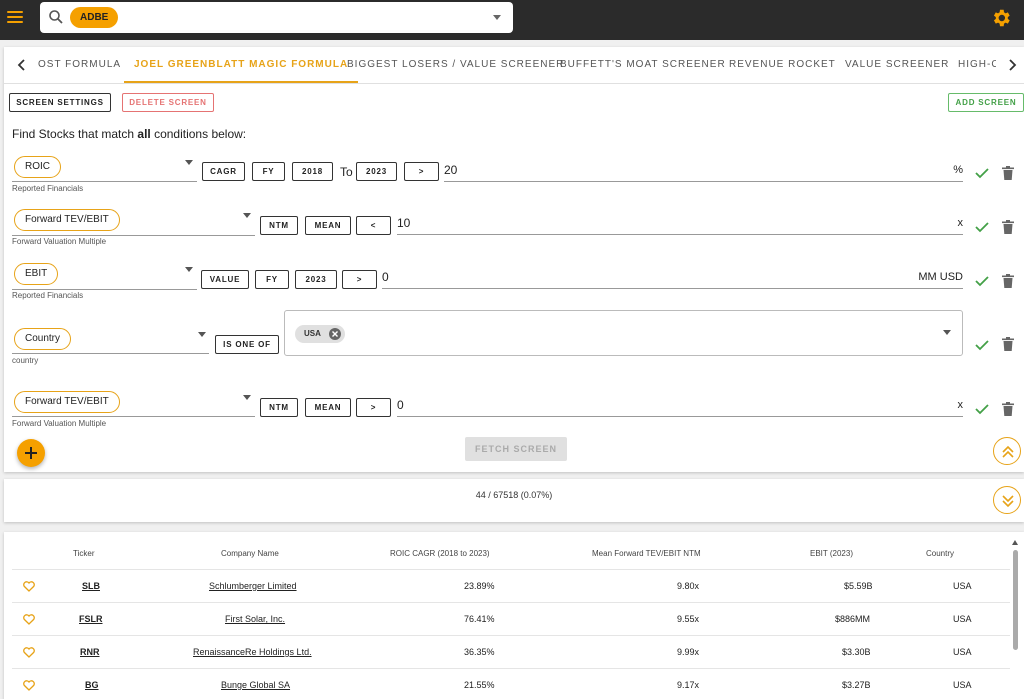 Image resolution: width=1024 pixels, height=699 pixels. What do you see at coordinates (1007, 451) in the screenshot?
I see `collapse-button` at bounding box center [1007, 451].